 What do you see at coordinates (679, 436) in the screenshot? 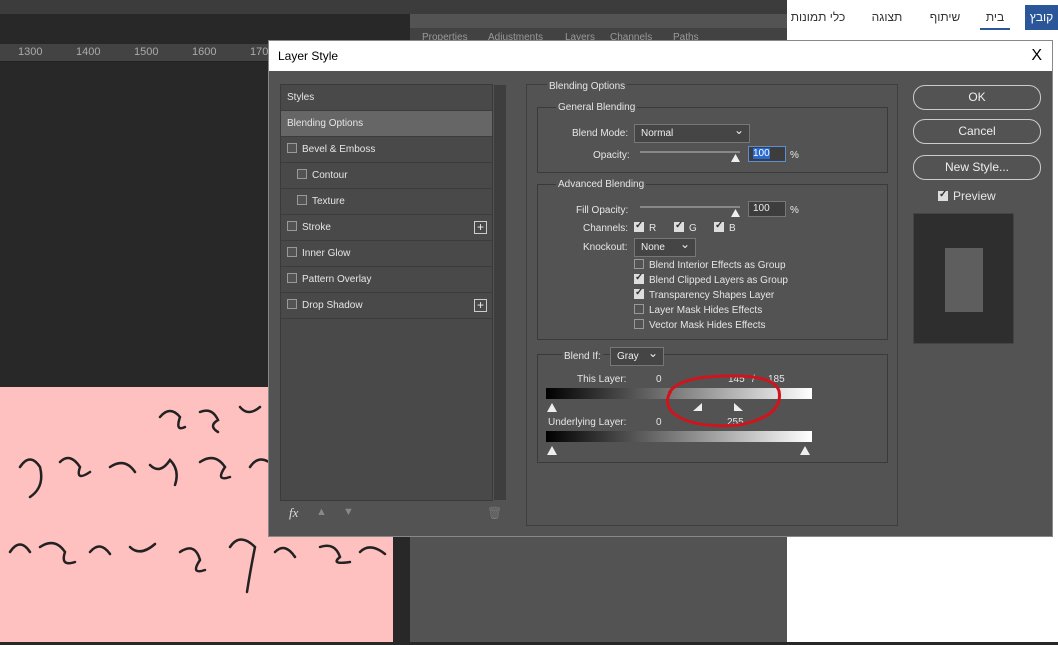
I see `underlying-gradient` at bounding box center [679, 436].